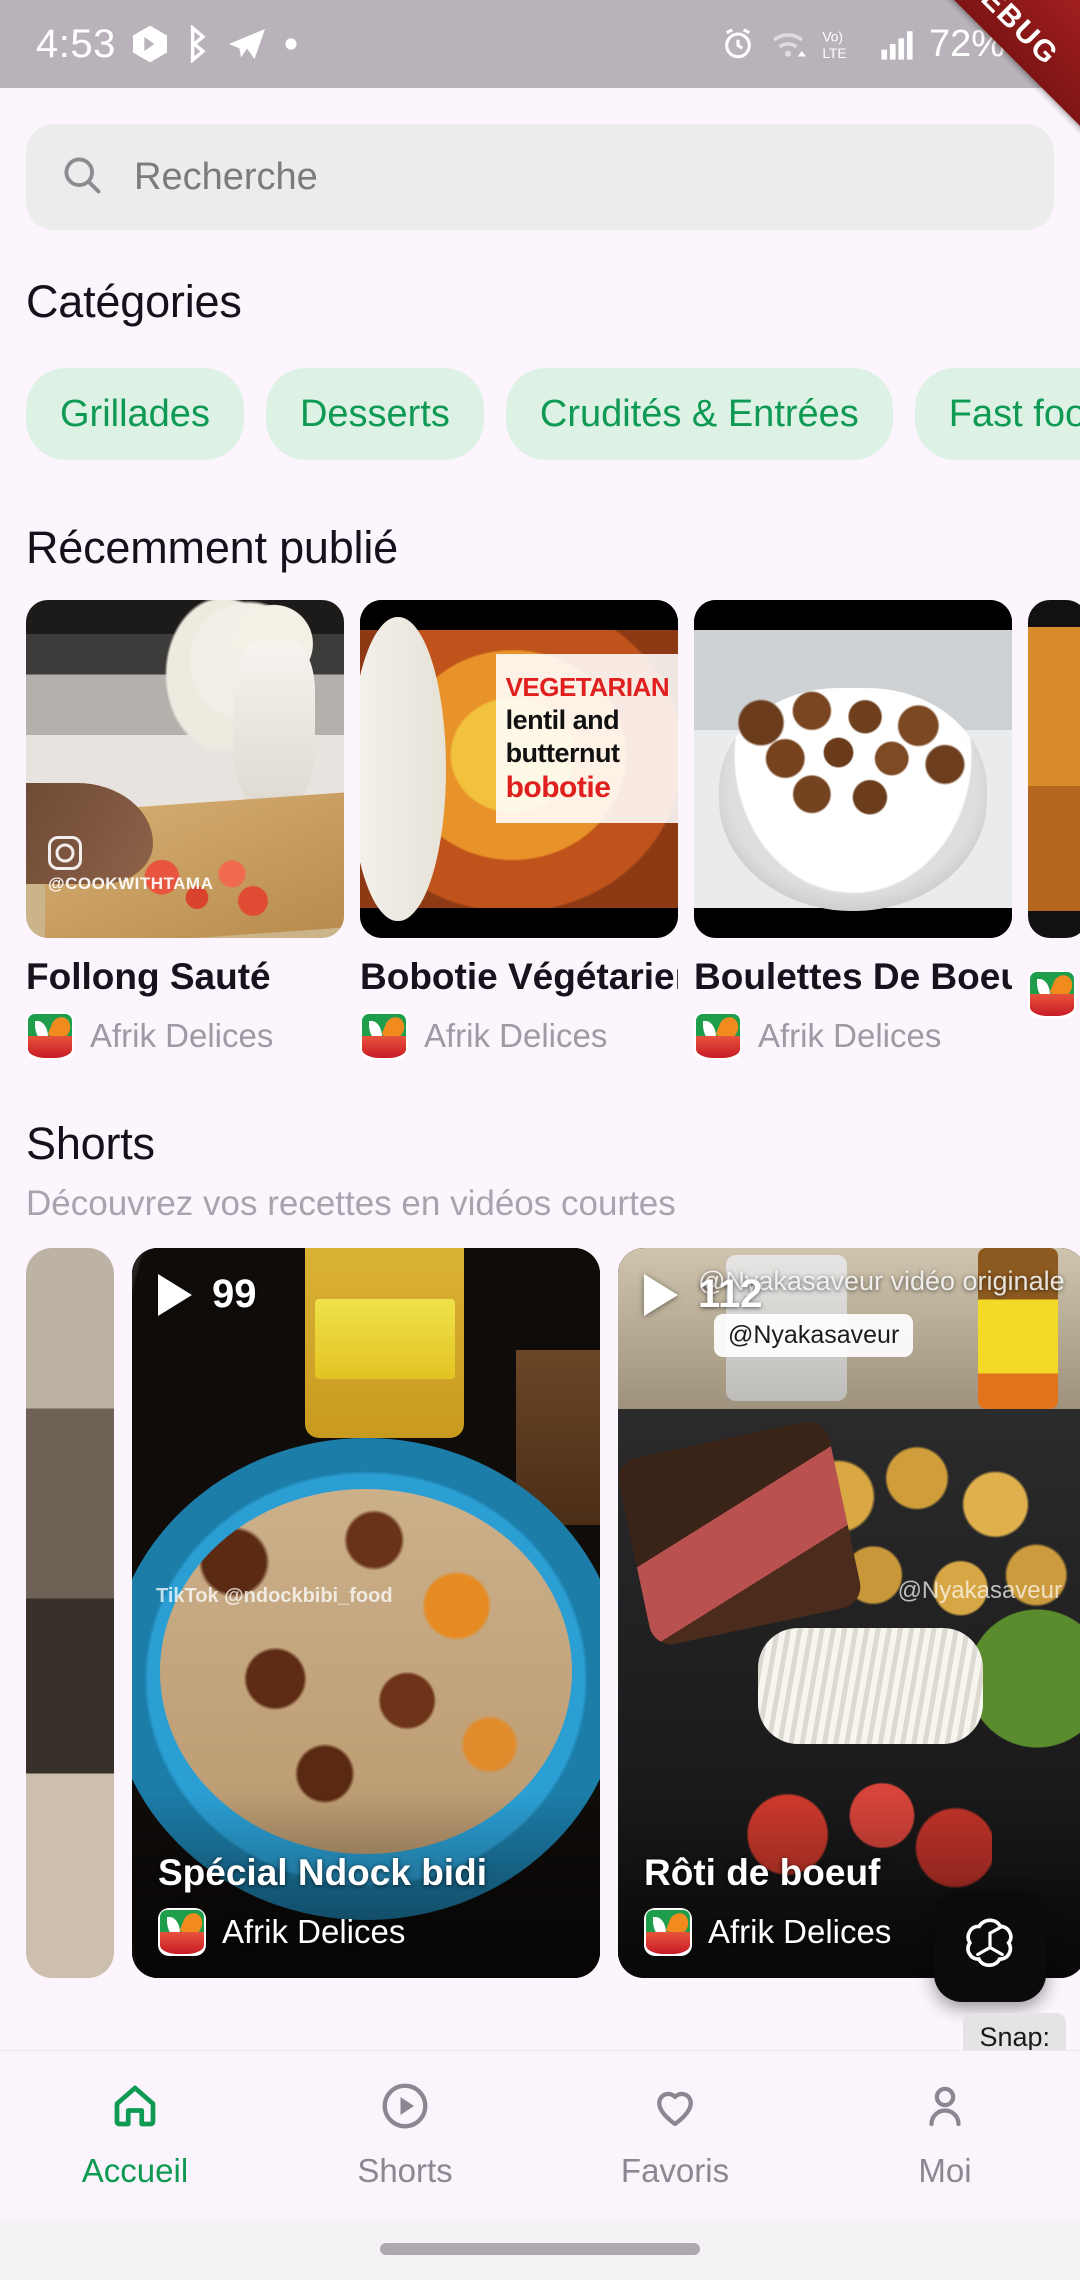  I want to click on short-thumbnail, so click(70, 1613).